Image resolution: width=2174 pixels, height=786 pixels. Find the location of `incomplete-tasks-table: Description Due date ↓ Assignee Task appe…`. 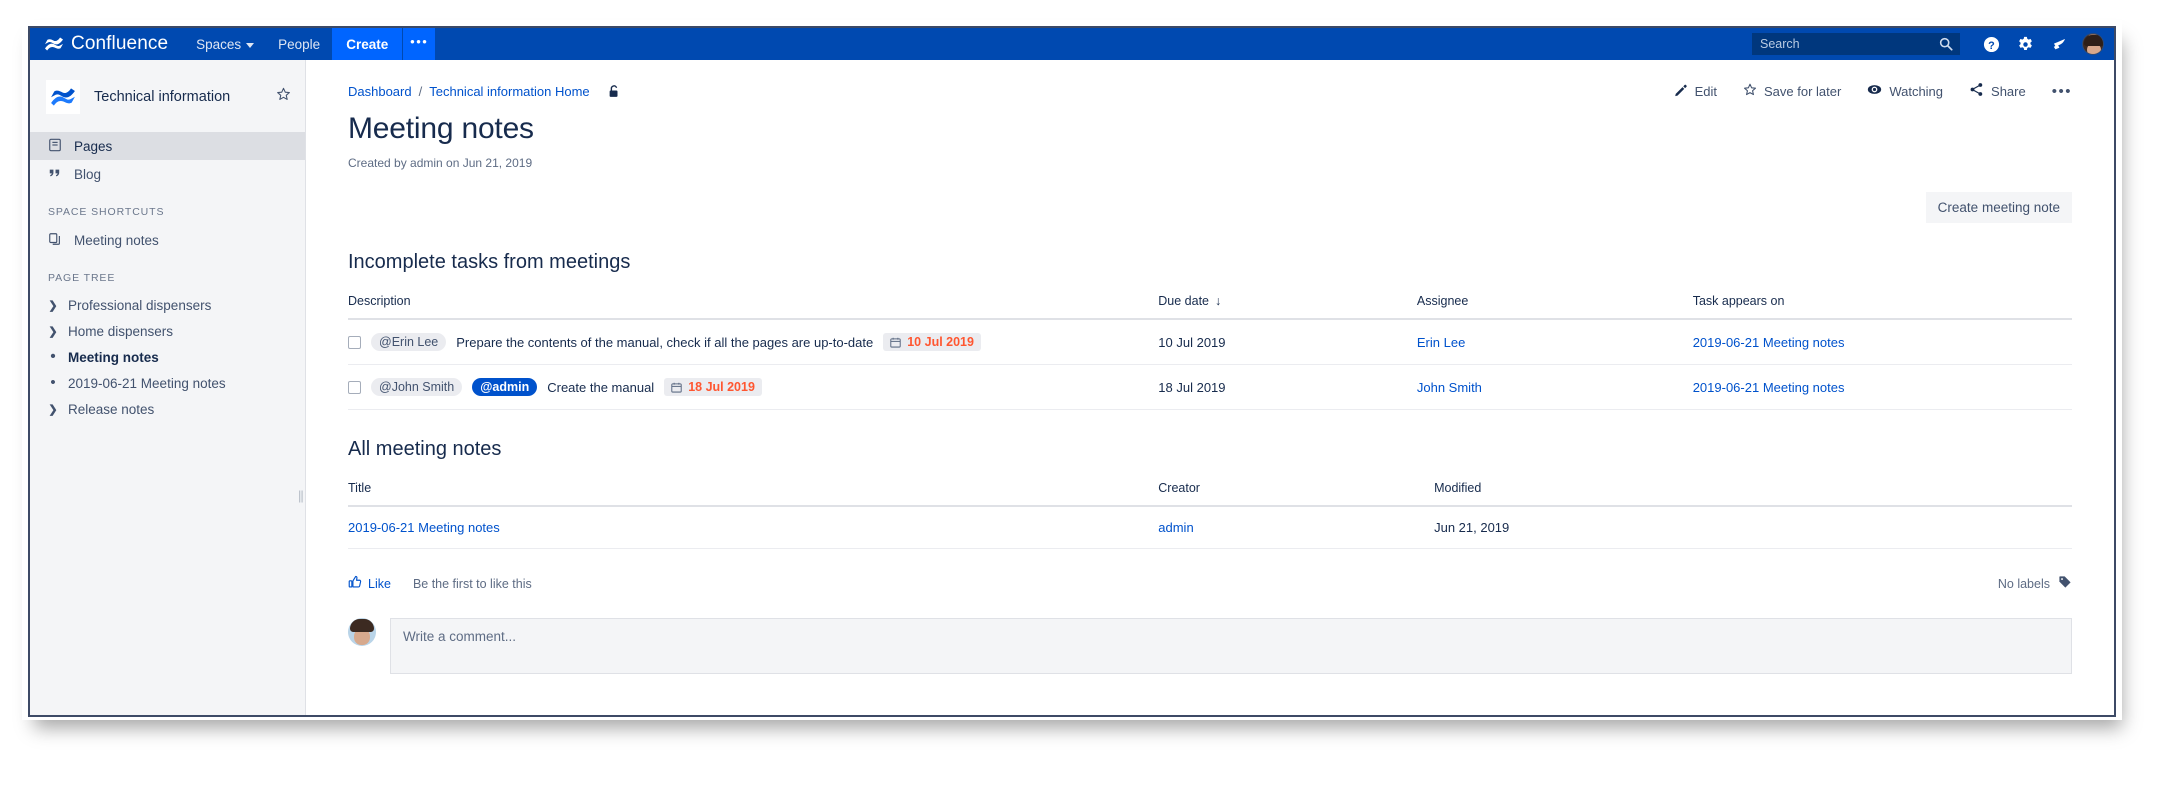

incomplete-tasks-table: Description Due date ↓ Assignee Task appe… is located at coordinates (1210, 352).